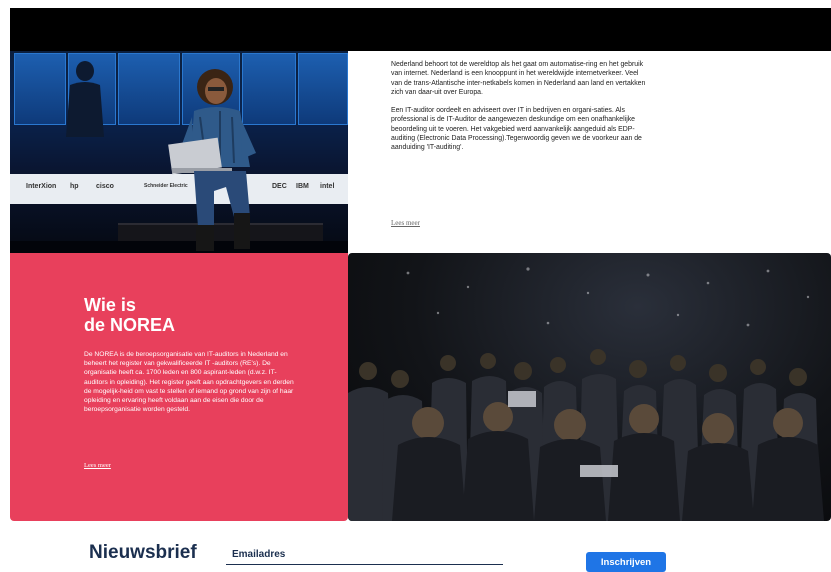 Image resolution: width=831 pixels, height=572 pixels. Describe the element at coordinates (97, 465) in the screenshot. I see `norea-read-more-link: Lees meer` at that location.